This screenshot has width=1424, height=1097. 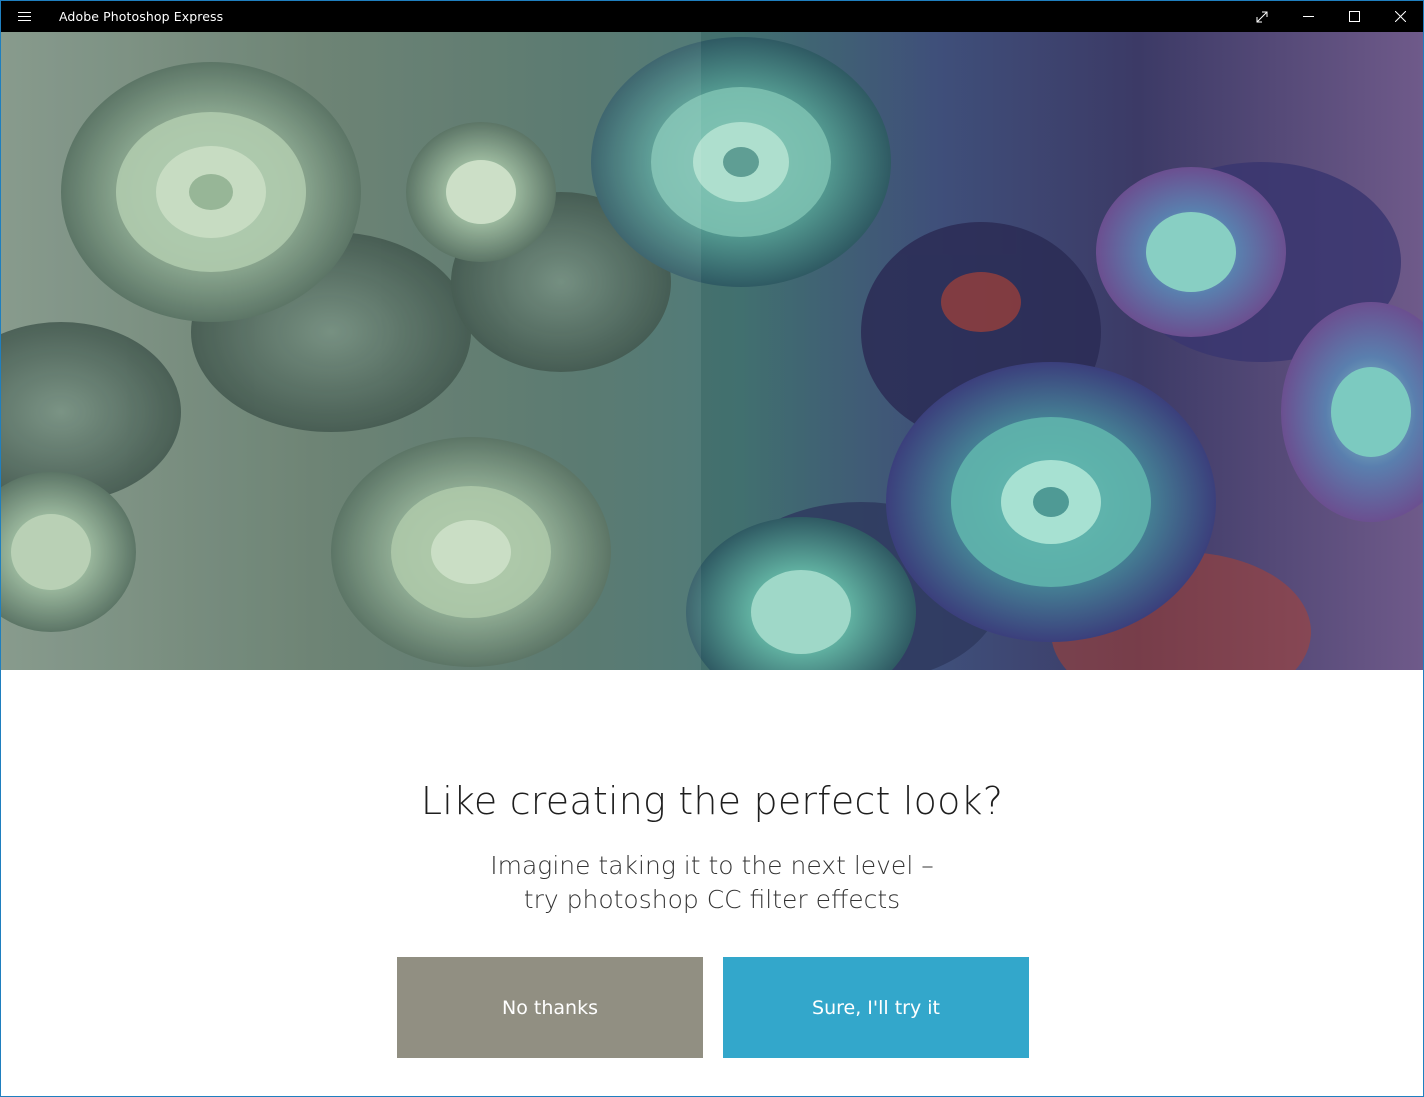 I want to click on close-icon, so click(x=1400, y=16).